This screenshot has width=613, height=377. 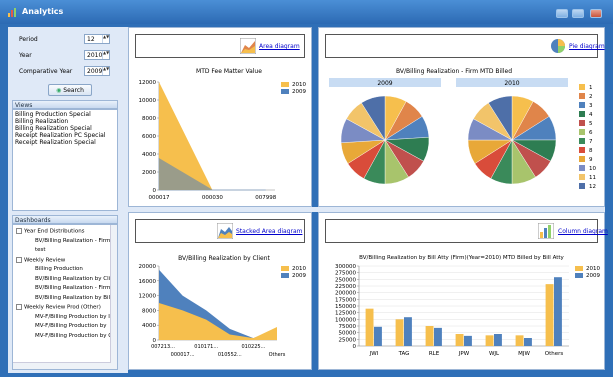 What do you see at coordinates (593, 276) in the screenshot?
I see `legend-label: 2009` at bounding box center [593, 276].